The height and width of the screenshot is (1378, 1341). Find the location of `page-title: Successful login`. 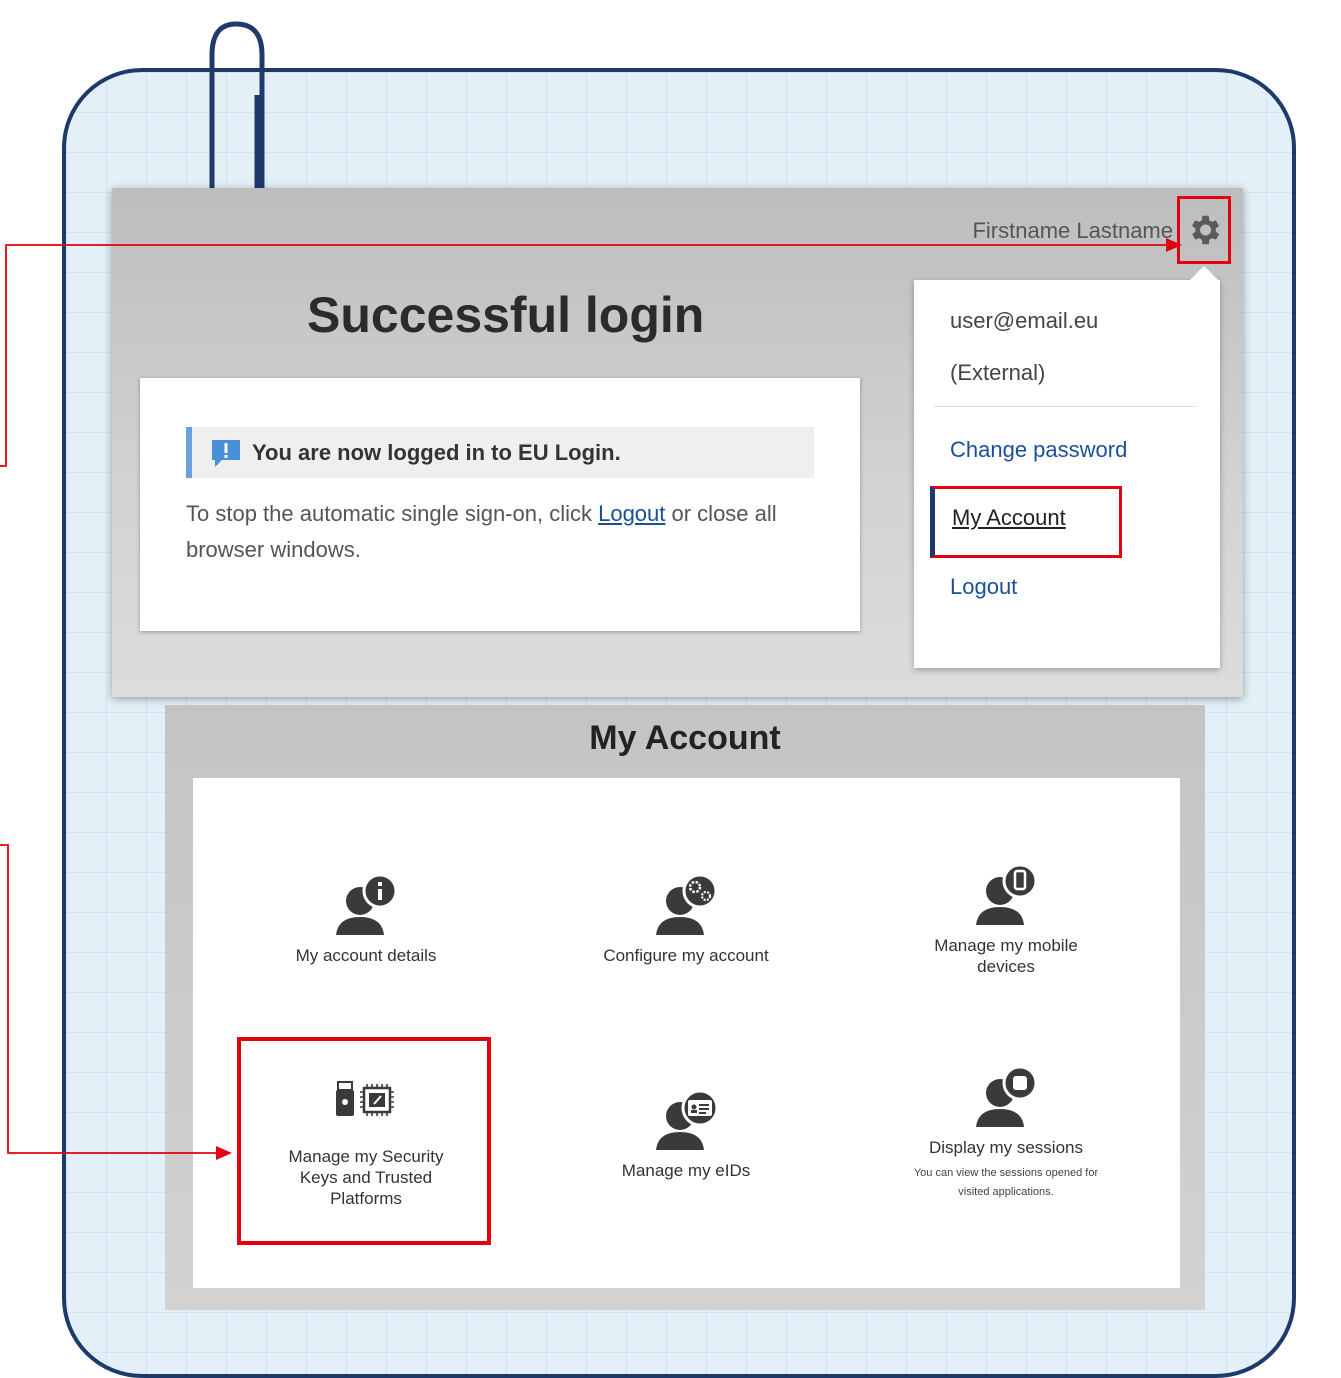

page-title: Successful login is located at coordinates (506, 315).